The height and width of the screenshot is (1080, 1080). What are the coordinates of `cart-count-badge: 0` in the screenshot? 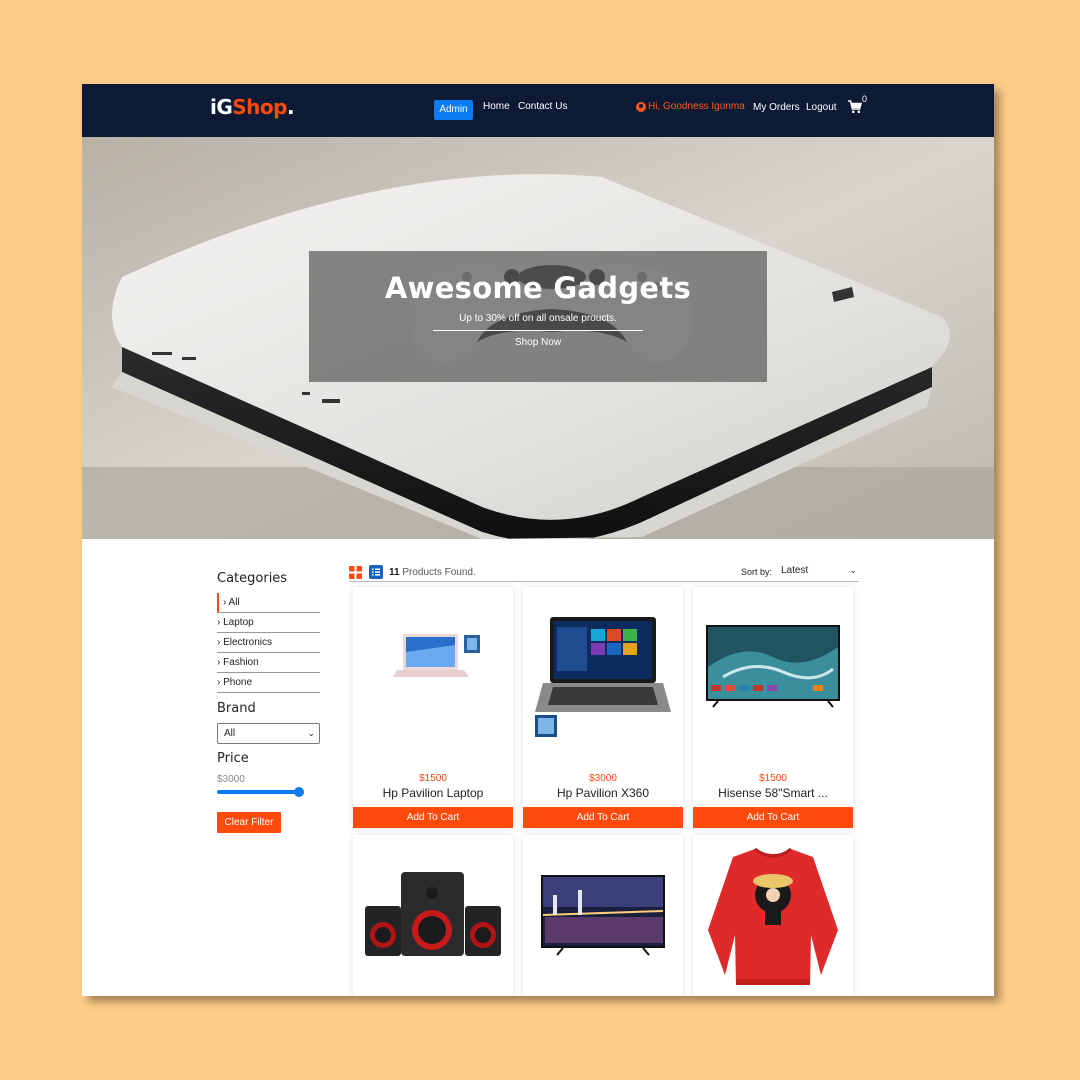 It's located at (865, 99).